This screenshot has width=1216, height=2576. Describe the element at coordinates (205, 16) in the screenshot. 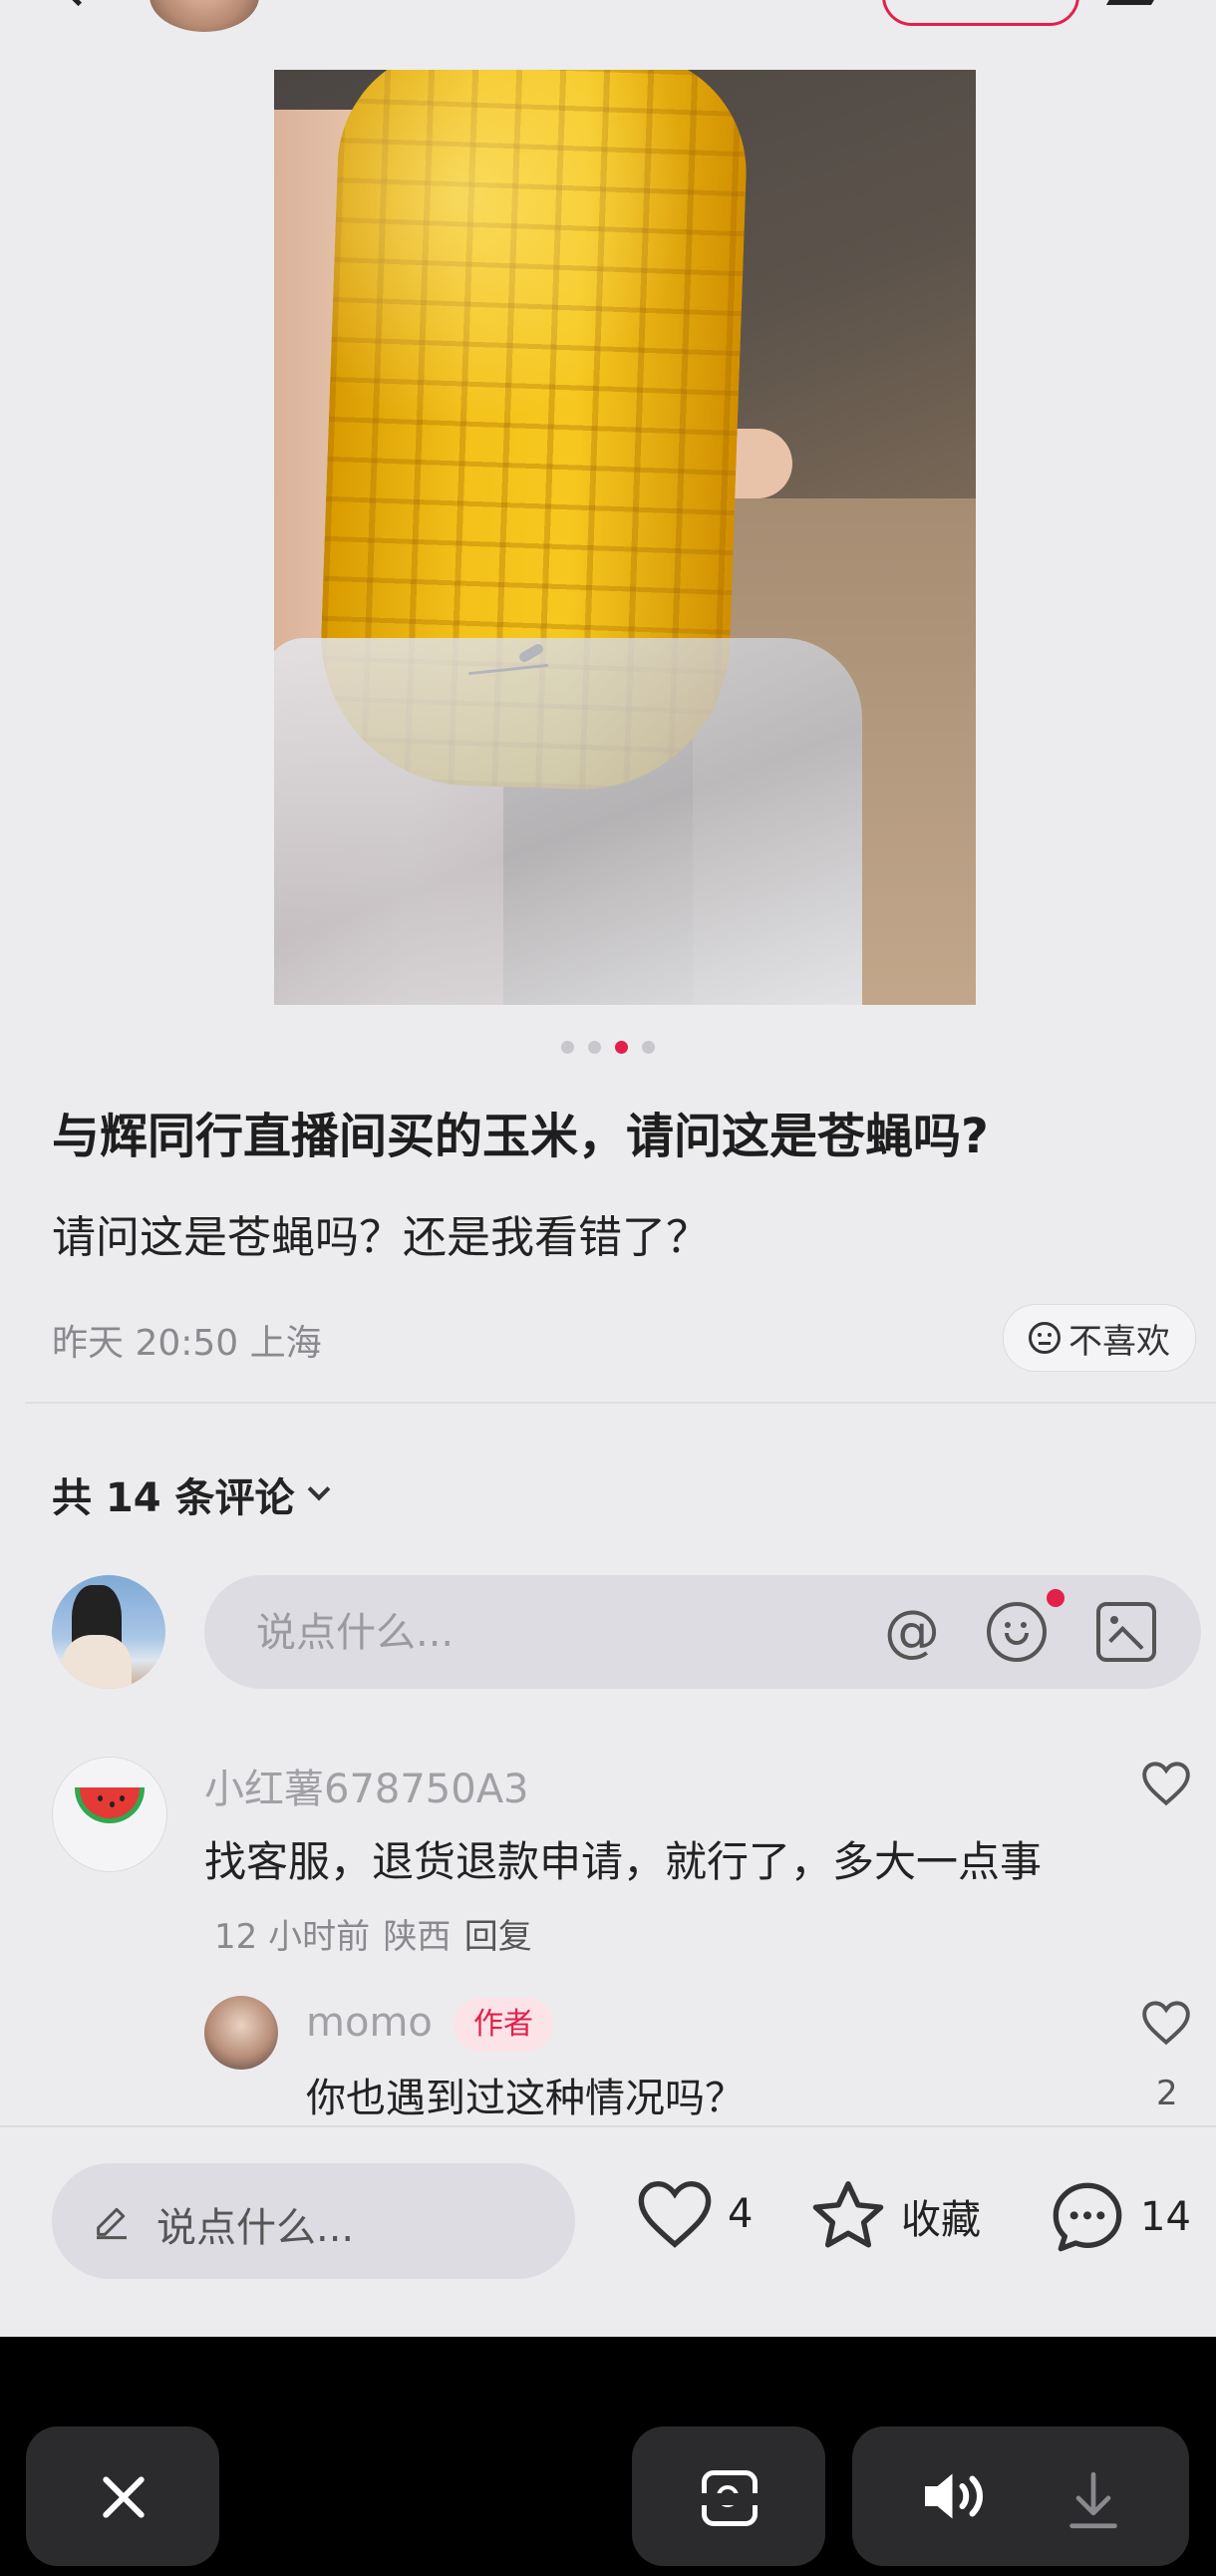

I see `author-avatar` at that location.